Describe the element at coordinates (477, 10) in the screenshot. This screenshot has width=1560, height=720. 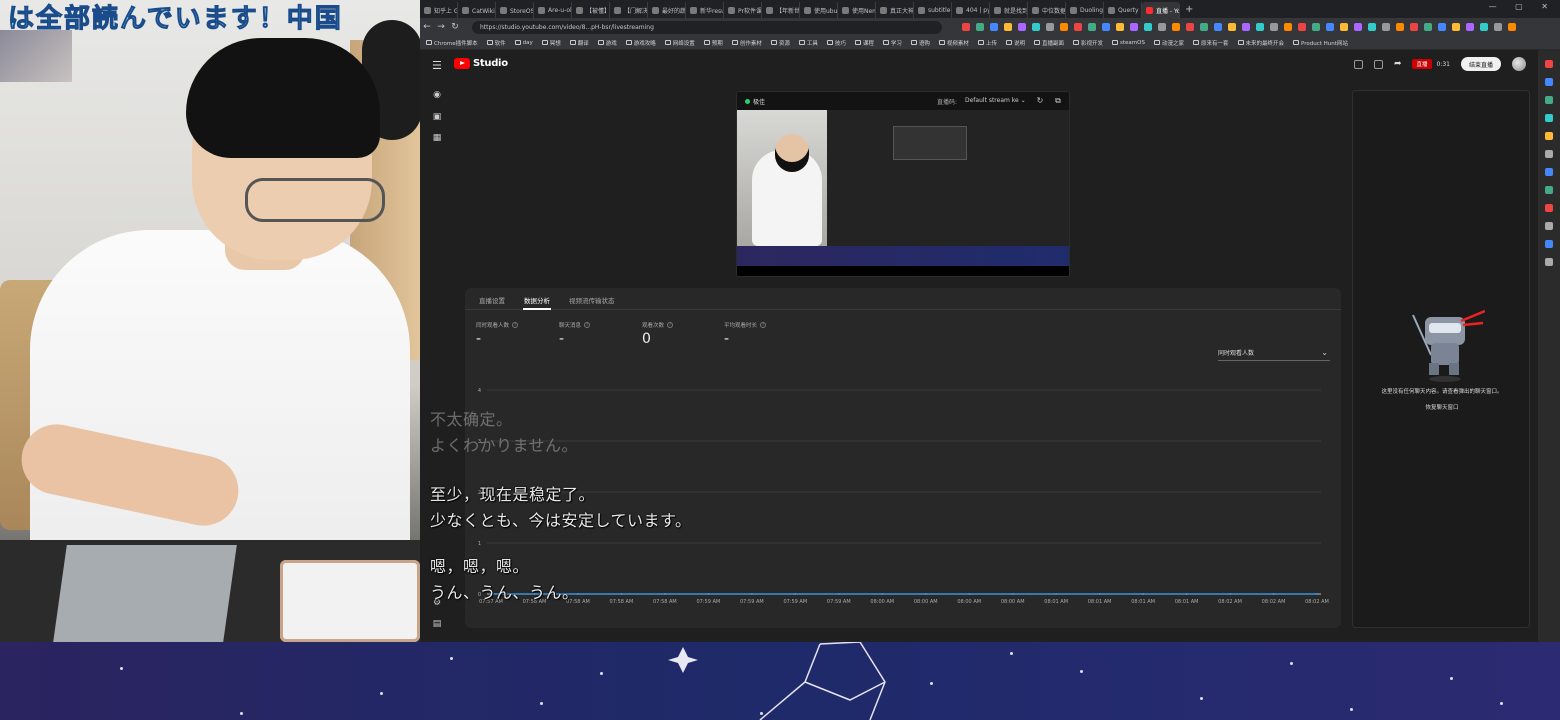
I see `browser-tab: CatWiki 游` at that location.